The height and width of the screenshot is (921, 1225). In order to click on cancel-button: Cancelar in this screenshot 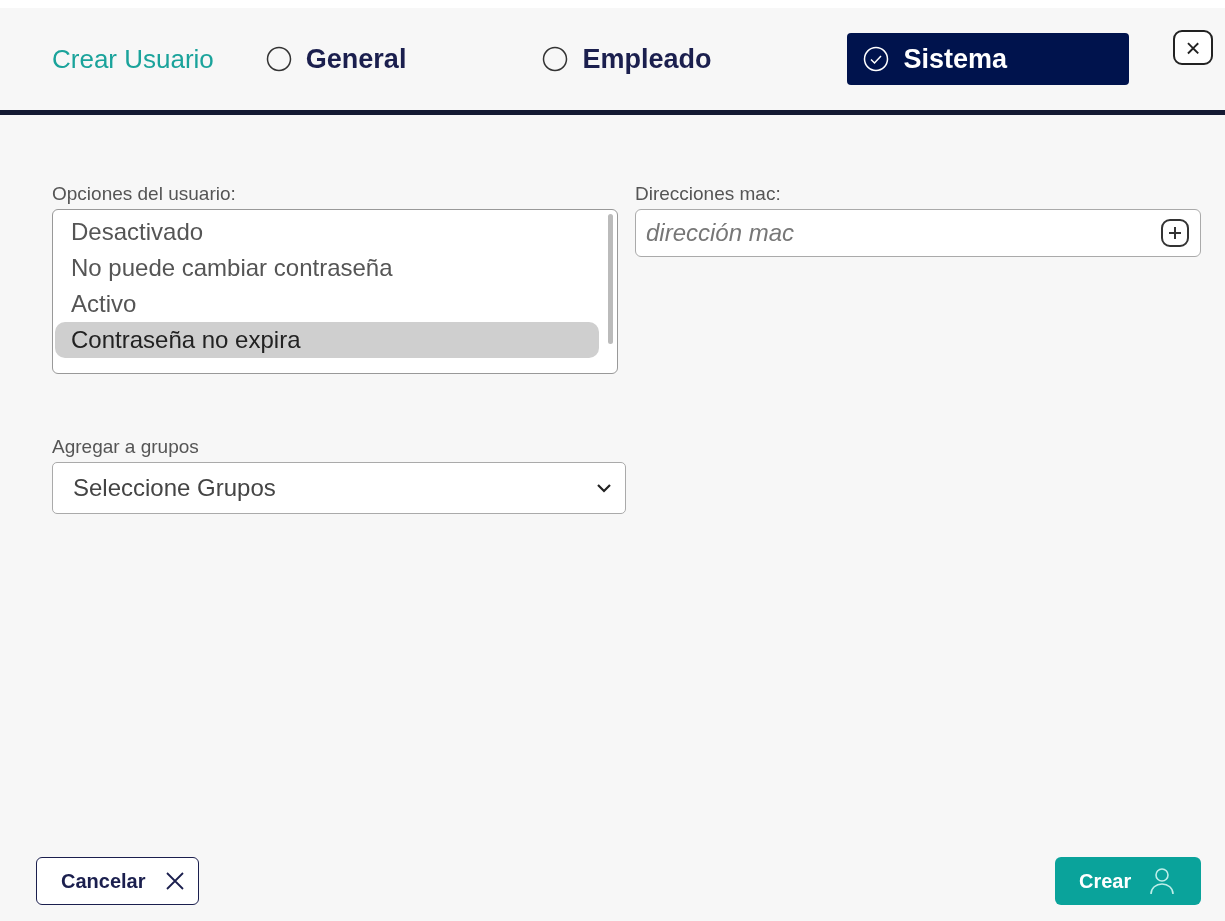, I will do `click(117, 881)`.